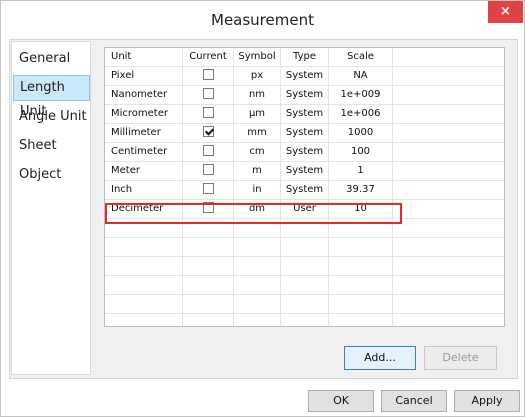  I want to click on dialog-title: Measurement, so click(262, 20).